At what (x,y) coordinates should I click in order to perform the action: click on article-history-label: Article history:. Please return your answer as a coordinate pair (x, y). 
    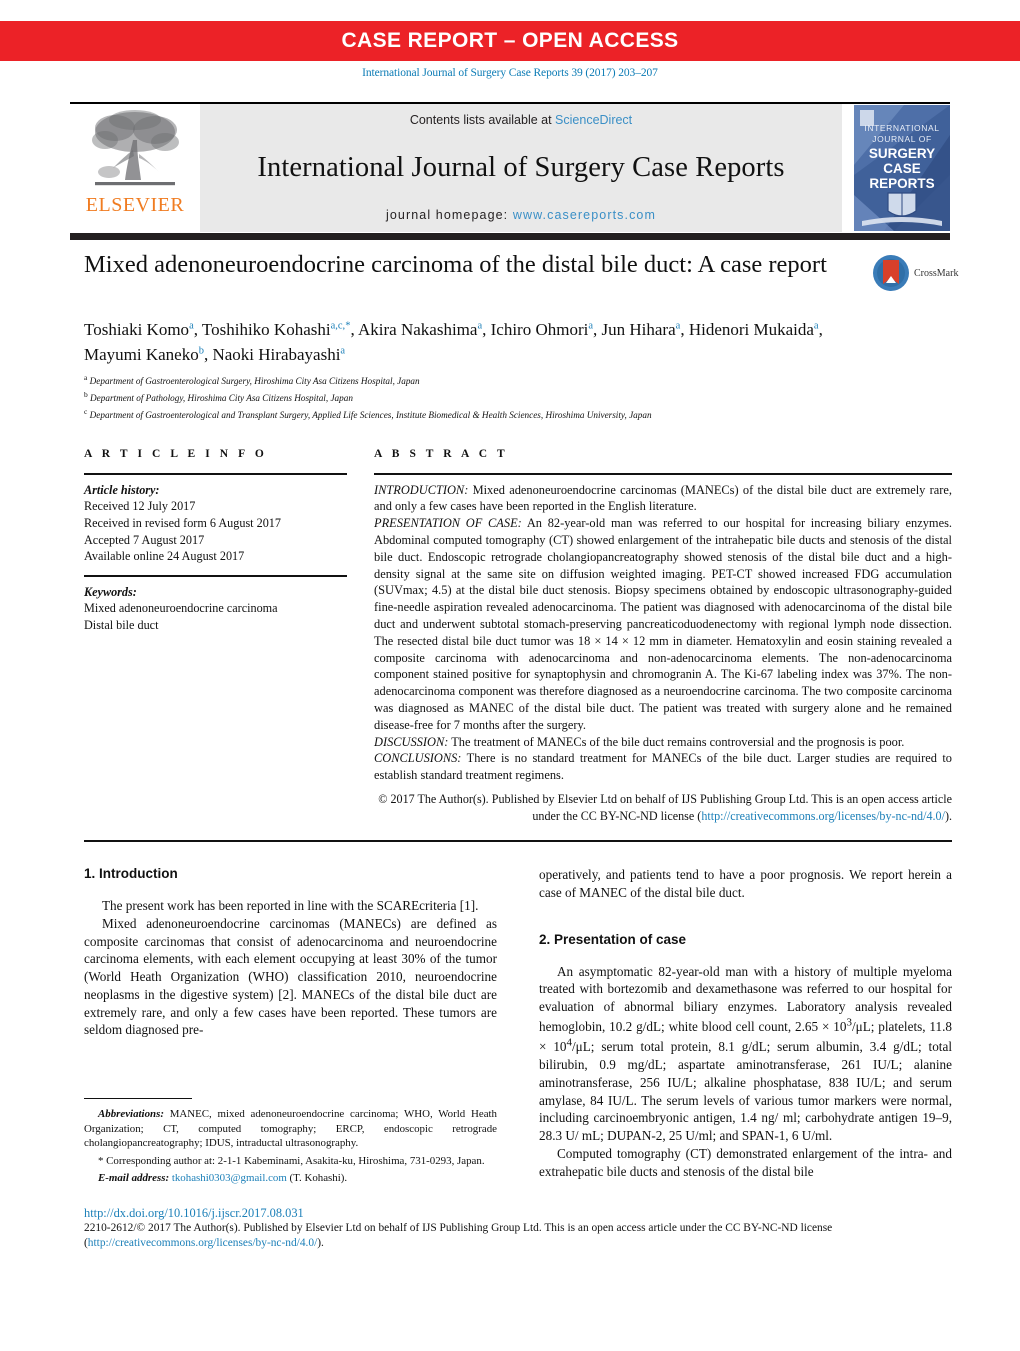
    Looking at the image, I should click on (122, 489).